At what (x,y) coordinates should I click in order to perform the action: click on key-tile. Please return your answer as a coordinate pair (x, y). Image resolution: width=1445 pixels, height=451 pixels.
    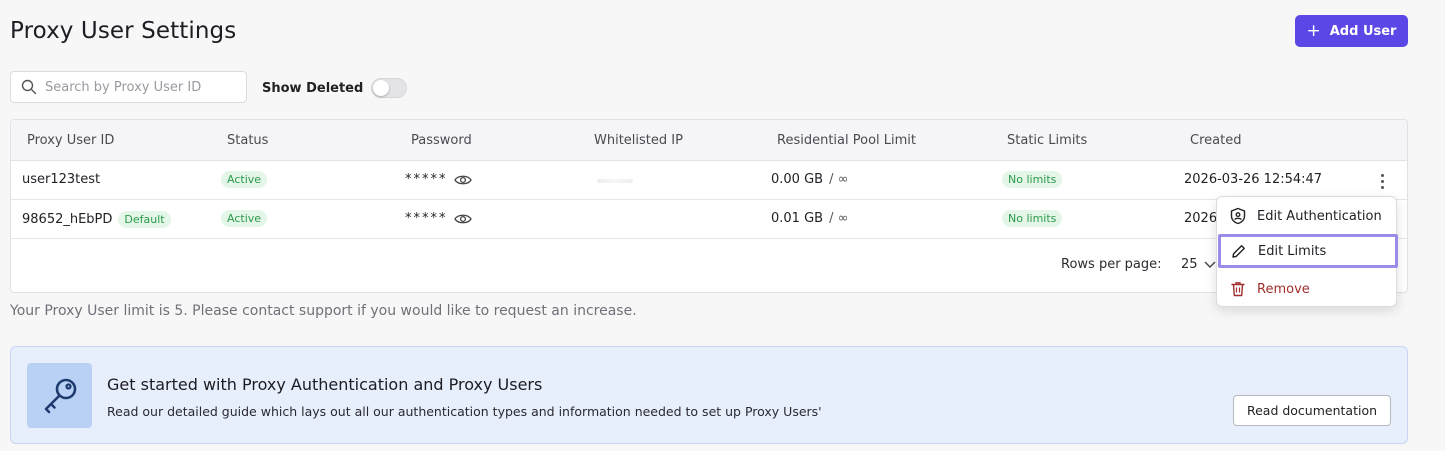
    Looking at the image, I should click on (59, 395).